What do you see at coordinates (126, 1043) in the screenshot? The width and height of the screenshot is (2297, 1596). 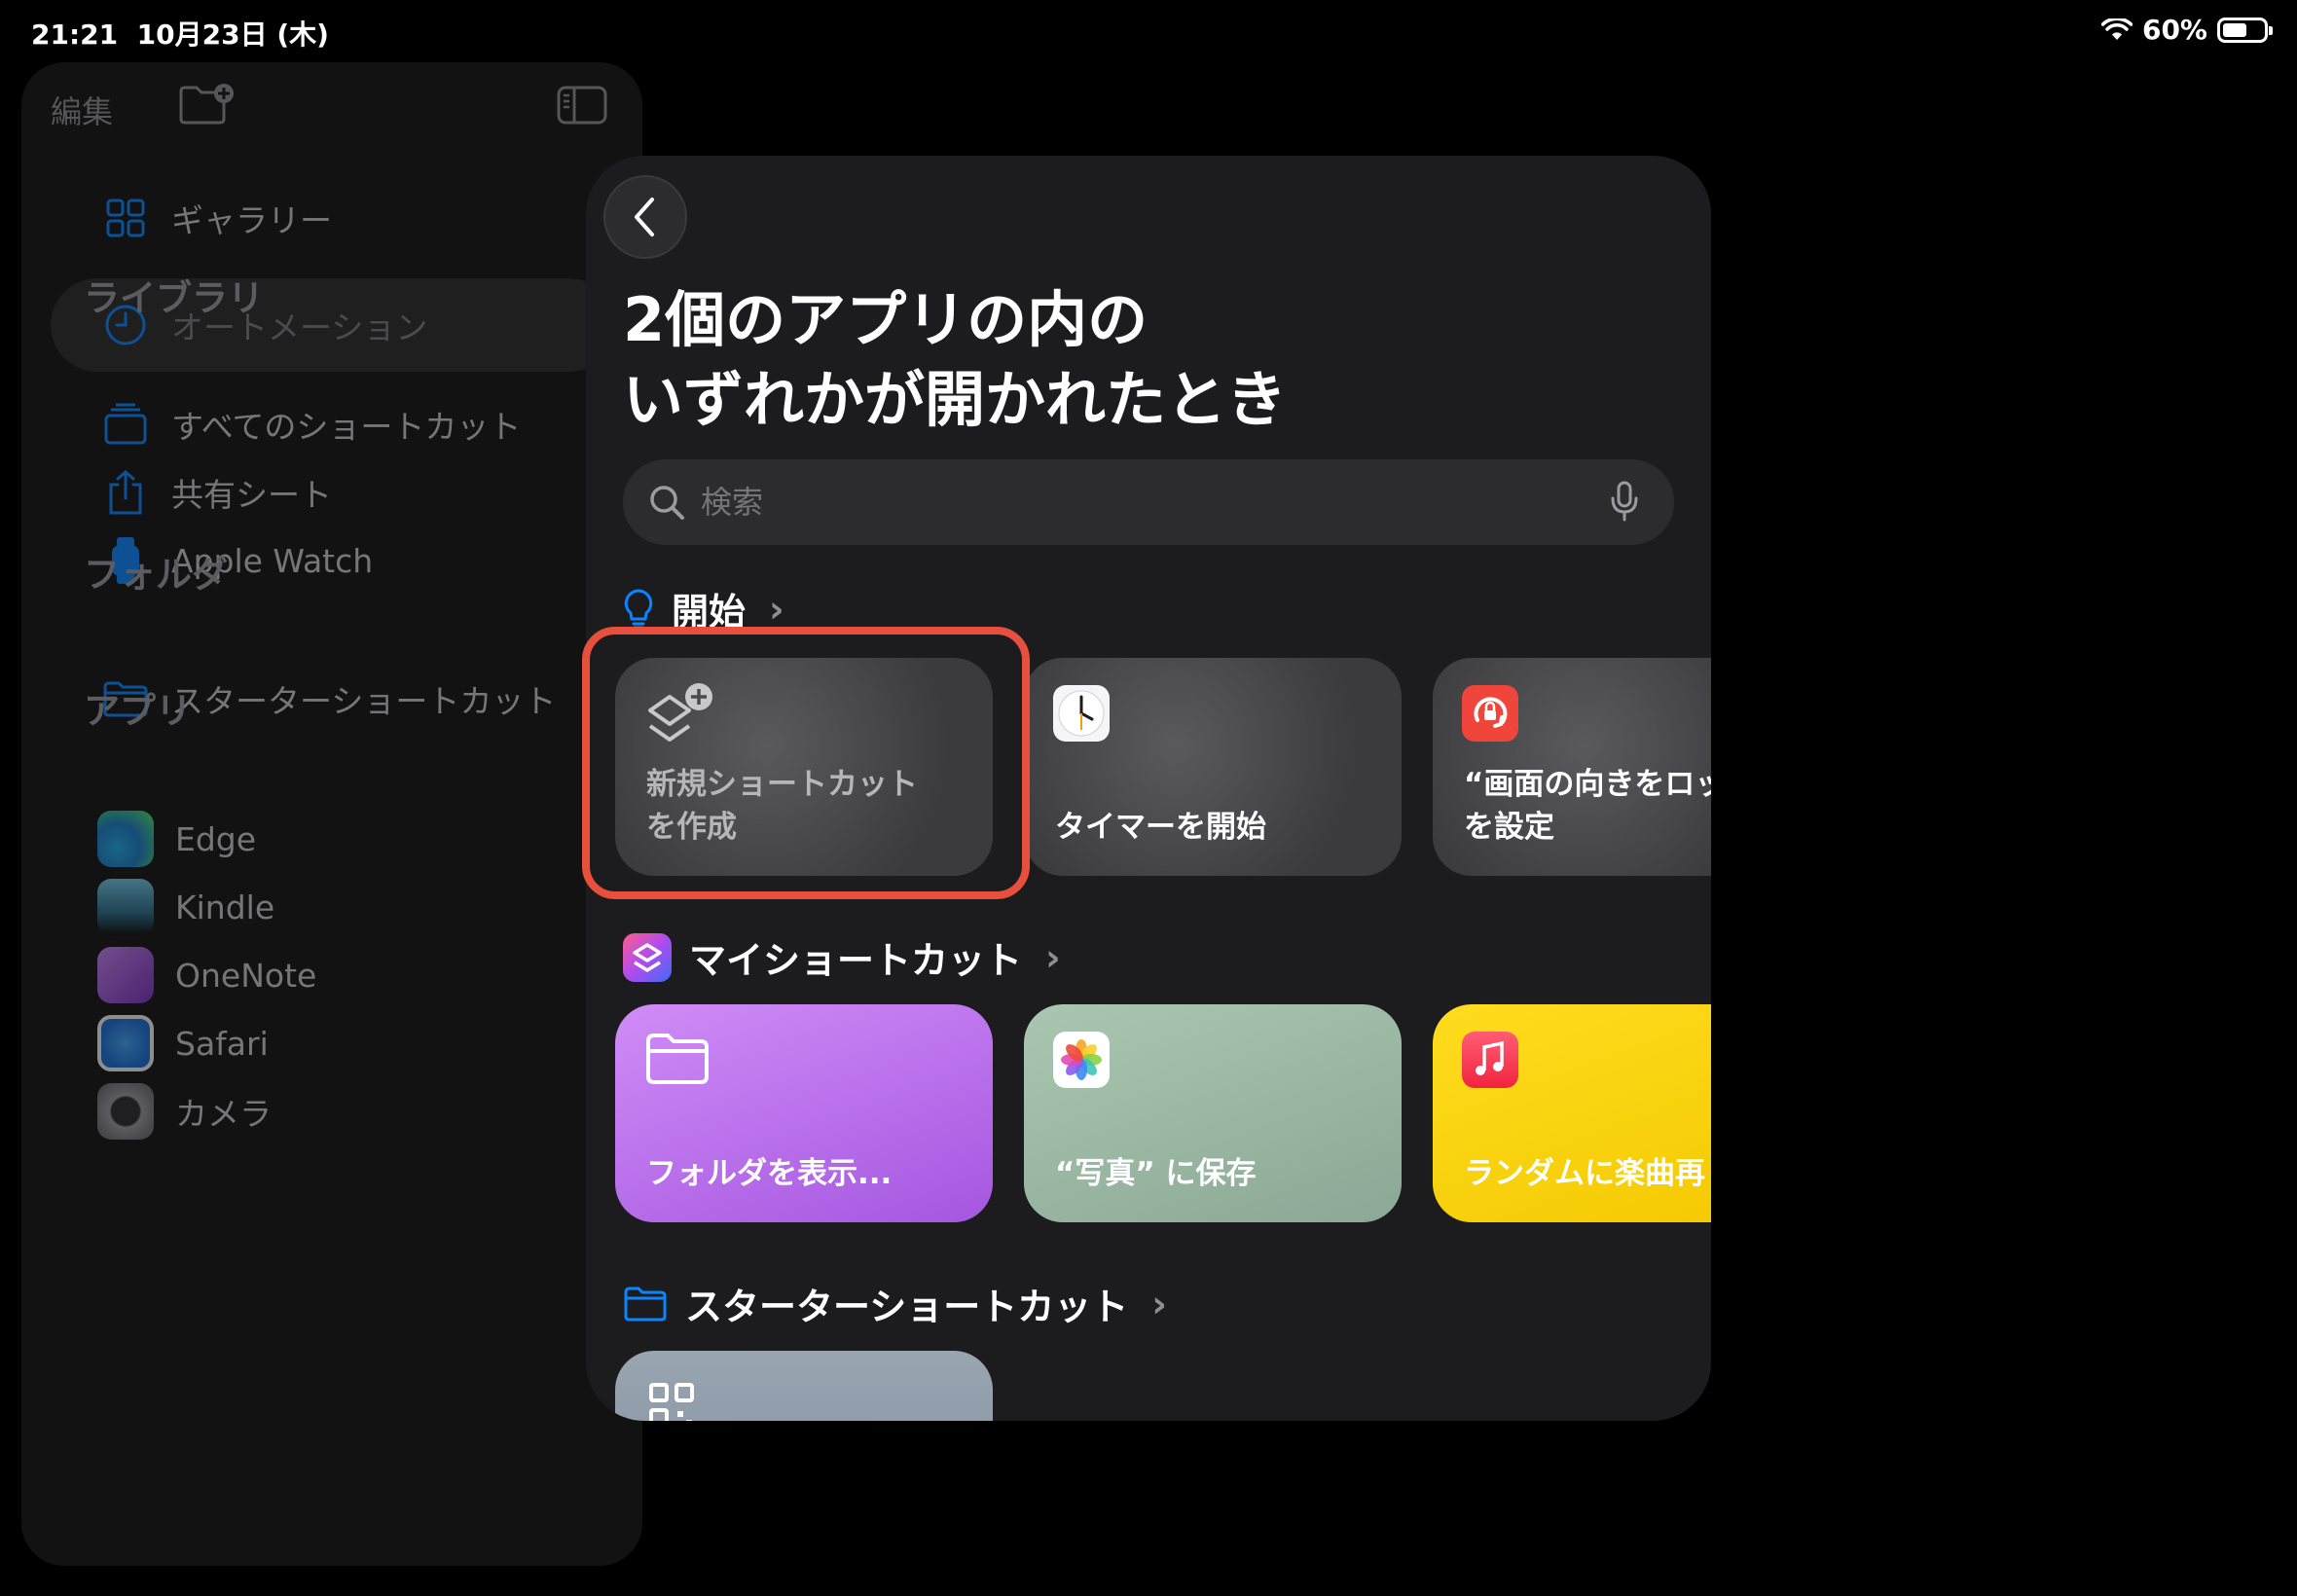 I see `safari-app-icon` at bounding box center [126, 1043].